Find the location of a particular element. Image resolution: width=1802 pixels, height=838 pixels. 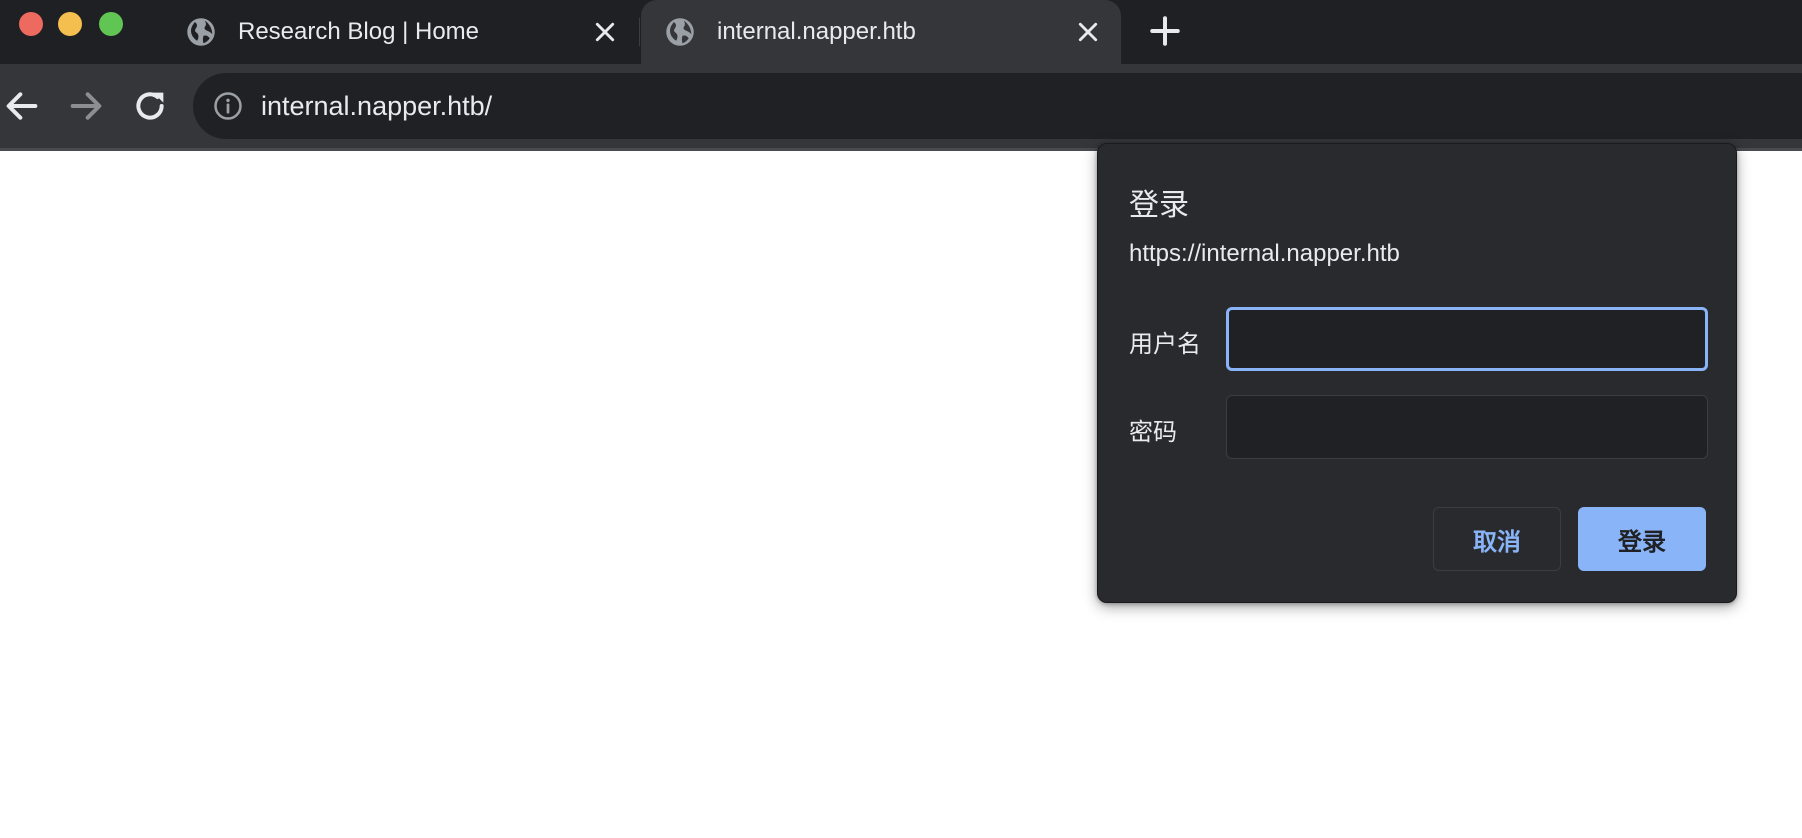

maximize-window-button is located at coordinates (111, 24).